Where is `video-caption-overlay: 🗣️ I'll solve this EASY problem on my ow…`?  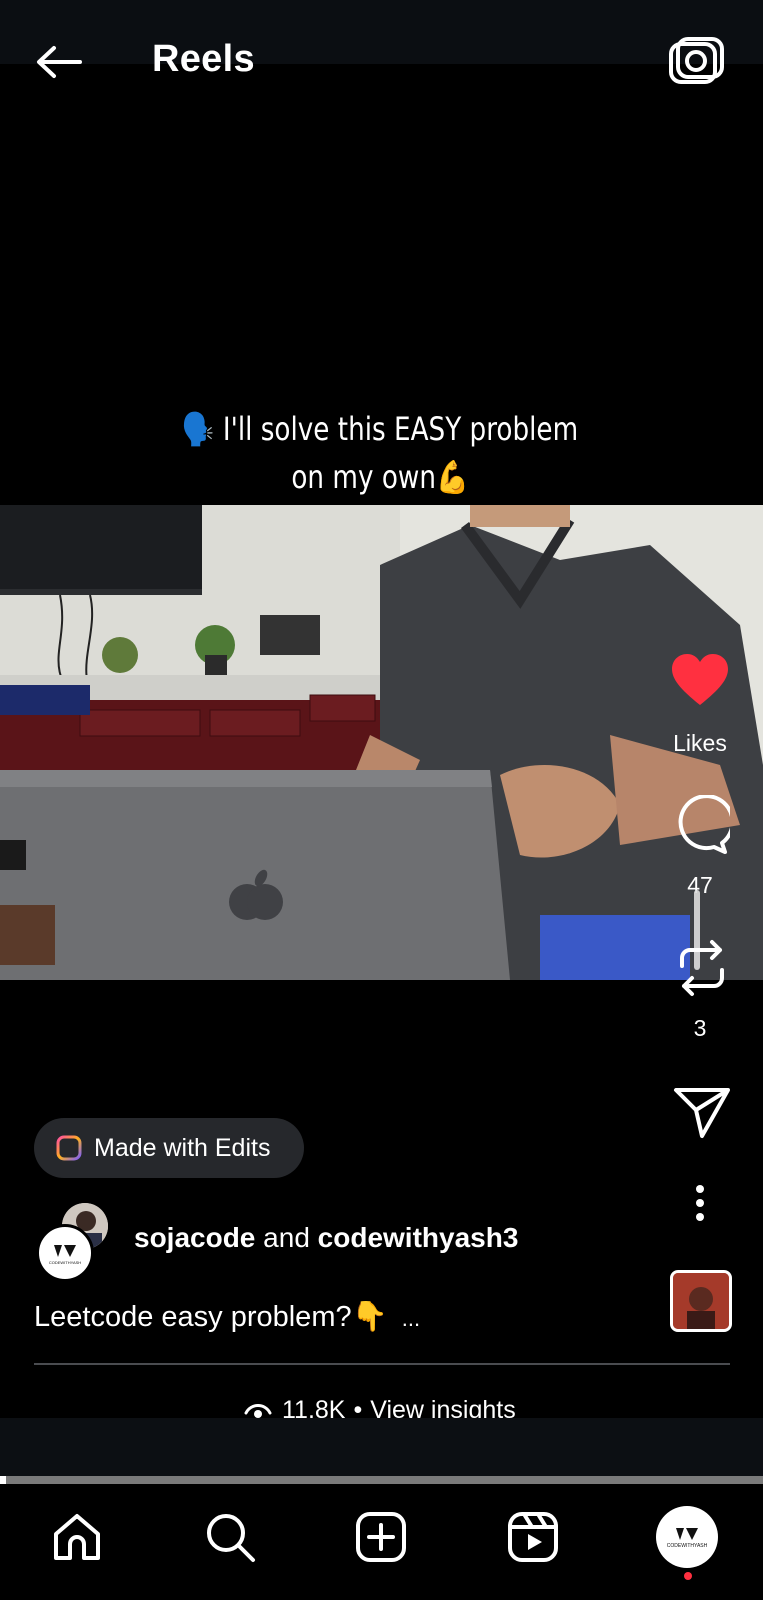
video-caption-overlay: 🗣️ I'll solve this EASY problem on my ow… is located at coordinates (380, 453).